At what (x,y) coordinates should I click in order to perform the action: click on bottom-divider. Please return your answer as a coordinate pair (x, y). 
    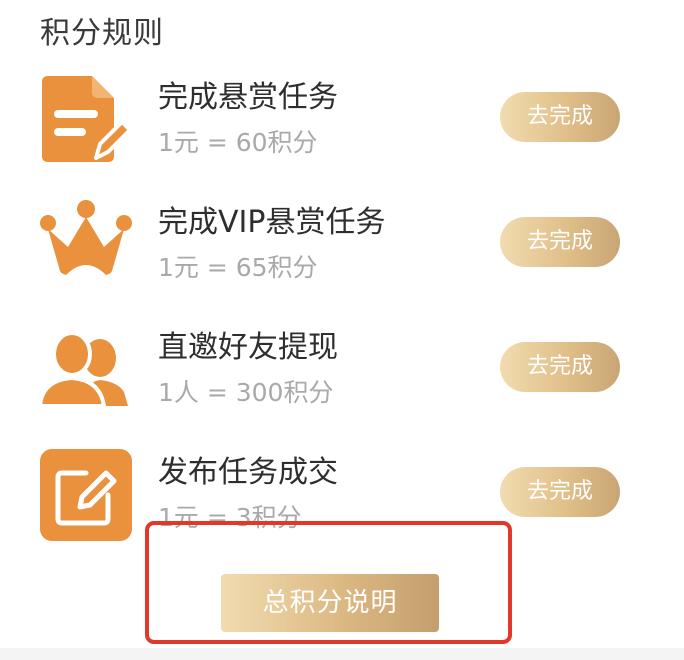
    Looking at the image, I should click on (342, 654).